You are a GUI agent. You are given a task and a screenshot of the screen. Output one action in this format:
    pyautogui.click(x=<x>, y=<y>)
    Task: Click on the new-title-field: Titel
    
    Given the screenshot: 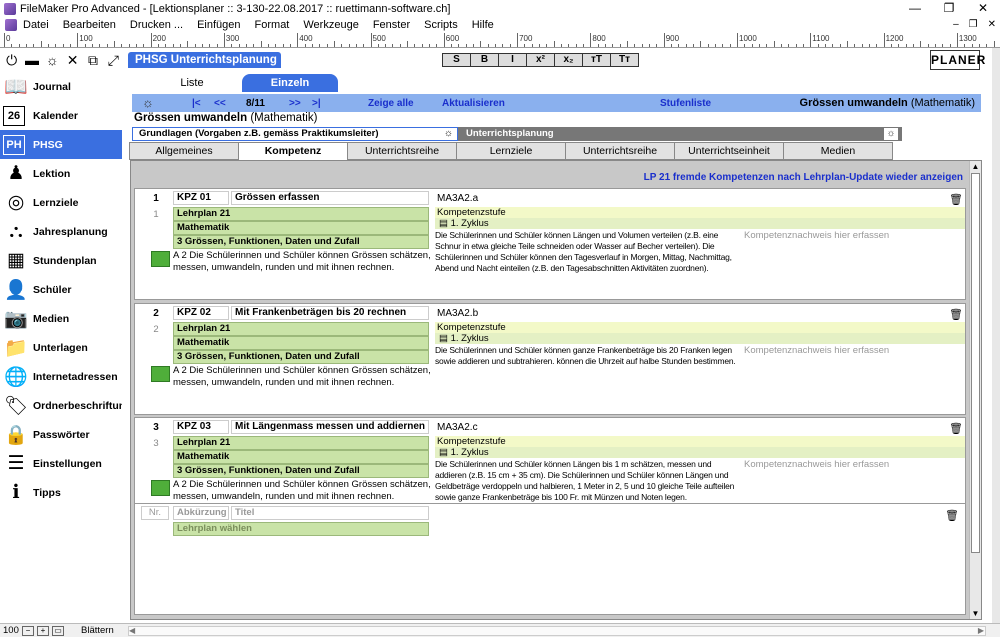 What is the action you would take?
    pyautogui.click(x=330, y=513)
    